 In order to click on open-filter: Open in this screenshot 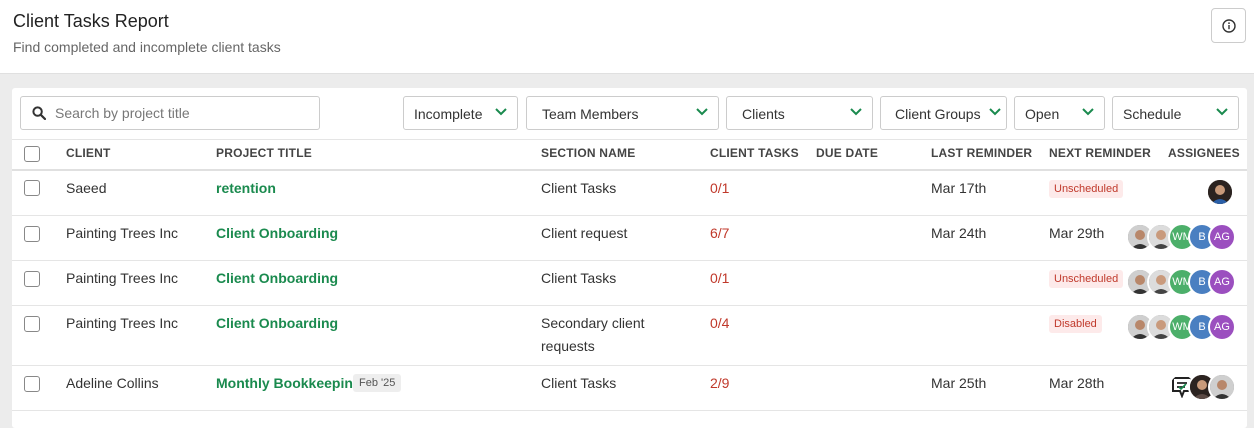, I will do `click(1059, 113)`.